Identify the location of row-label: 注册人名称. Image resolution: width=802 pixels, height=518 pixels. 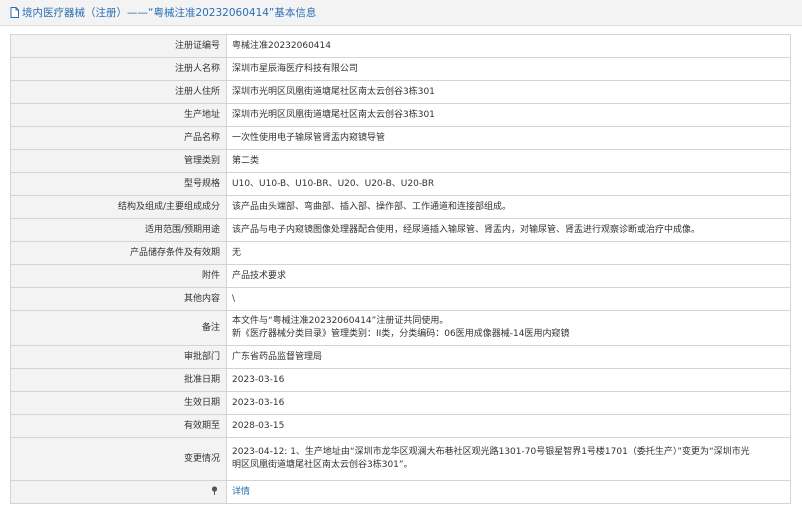
(118, 69).